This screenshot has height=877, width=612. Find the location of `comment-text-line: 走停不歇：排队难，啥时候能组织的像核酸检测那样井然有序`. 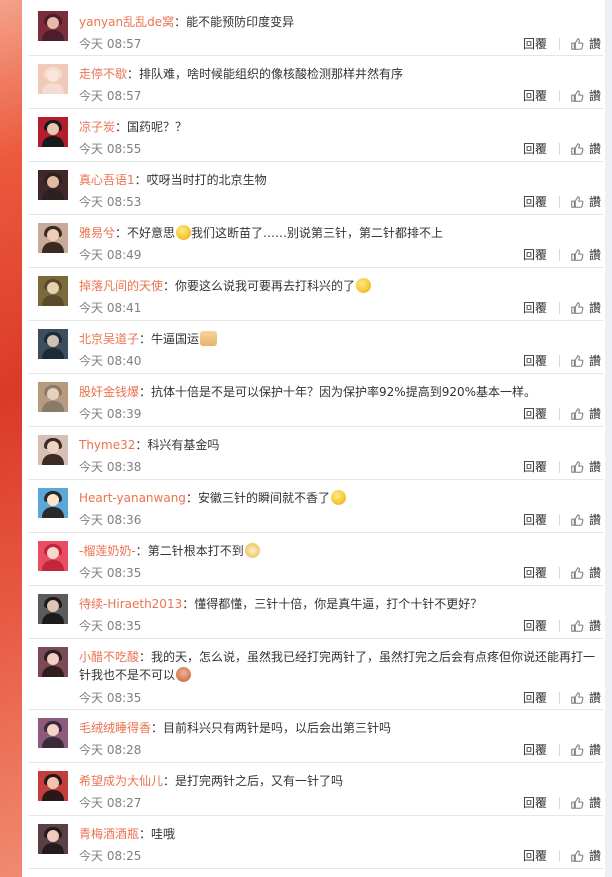

comment-text-line: 走停不歇：排队难，啥时候能组织的像核酸检测那样井然有序 is located at coordinates (339, 74).